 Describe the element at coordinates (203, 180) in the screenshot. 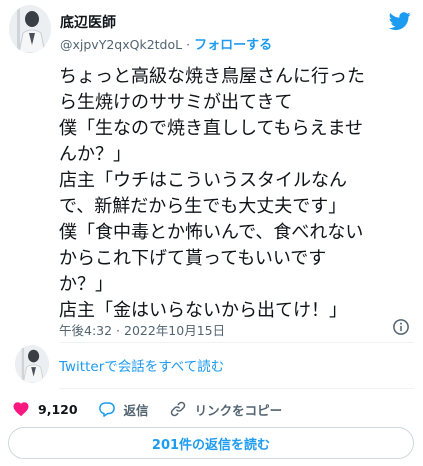

I see `tweet-line: 店主「ウチはこういうスタイルなん` at that location.